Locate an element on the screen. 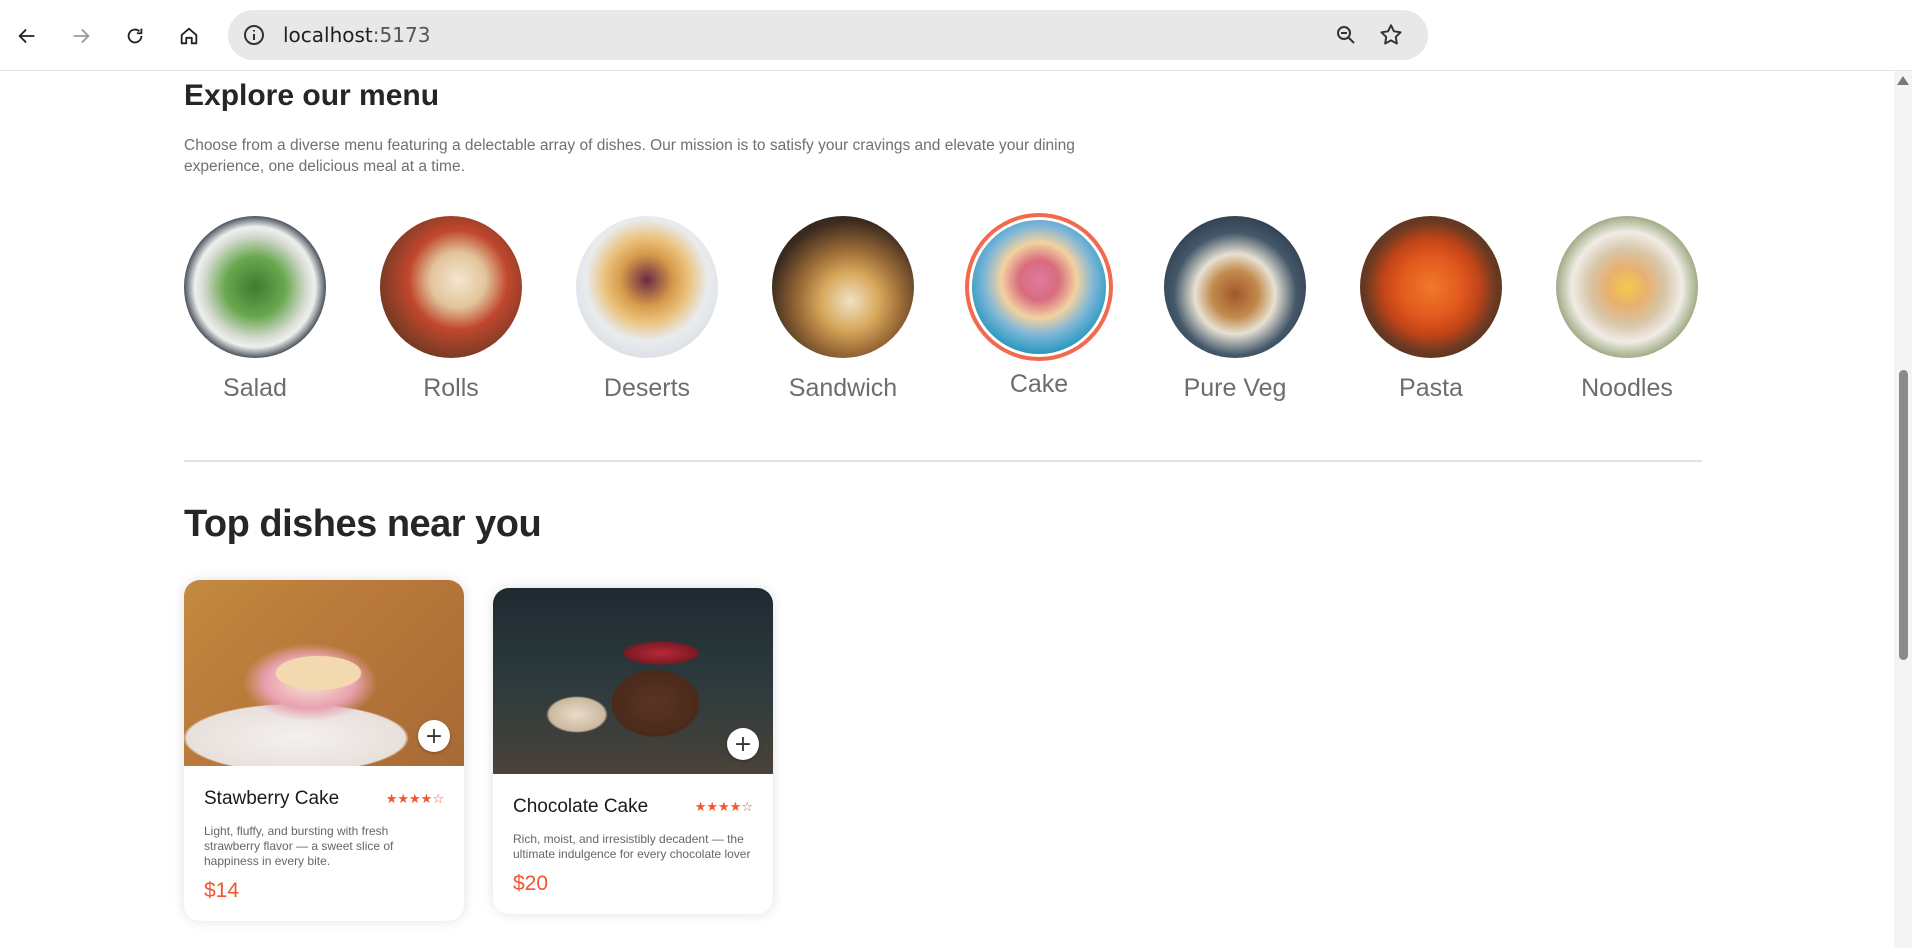  noodles-image is located at coordinates (1627, 287).